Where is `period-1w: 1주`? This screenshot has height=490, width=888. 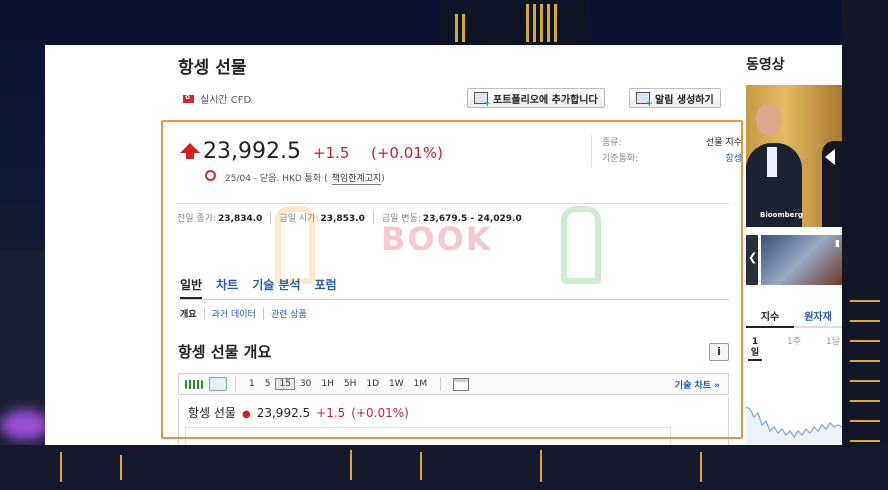 period-1w: 1주 is located at coordinates (794, 349).